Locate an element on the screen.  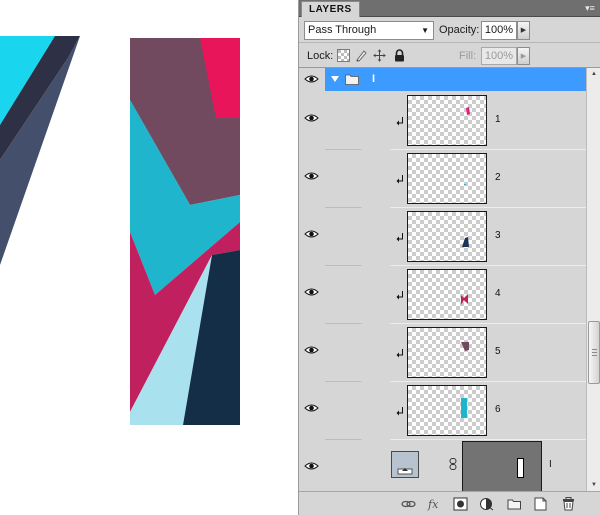
link-layers-icon is located at coordinates (408, 504).